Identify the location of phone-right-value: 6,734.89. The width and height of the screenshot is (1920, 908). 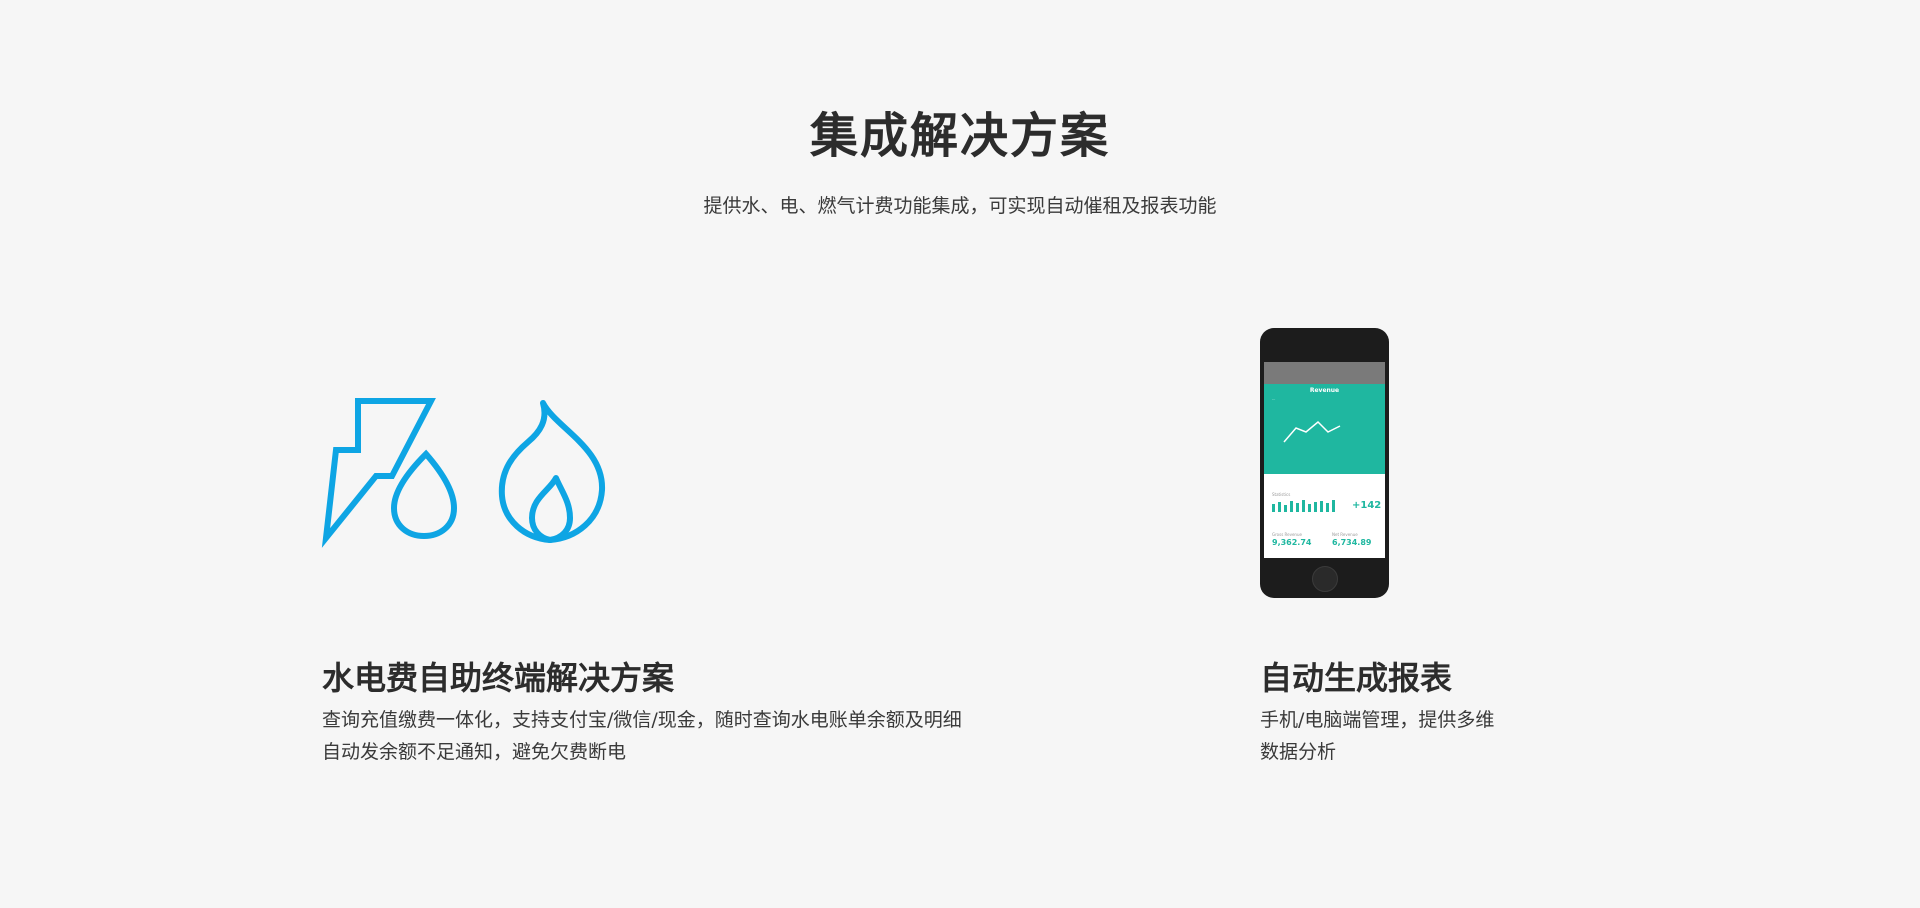
(1352, 542).